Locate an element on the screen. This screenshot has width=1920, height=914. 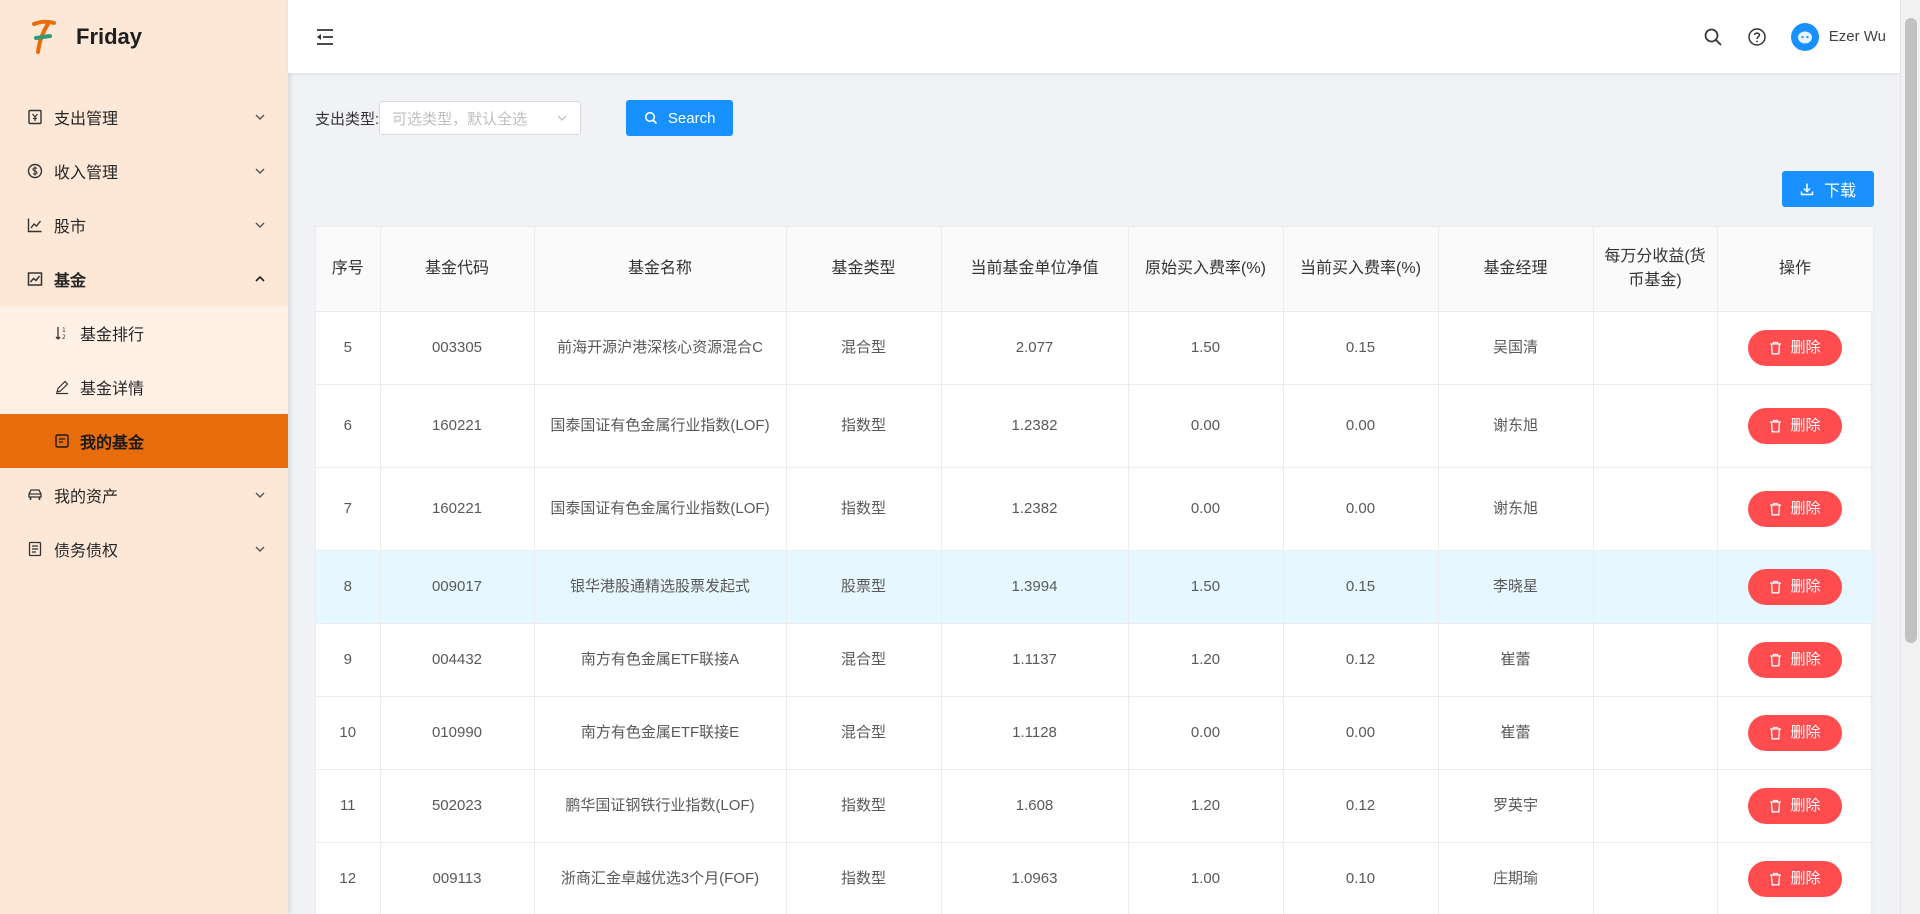
menu-label: 我的资产 is located at coordinates (86, 497).